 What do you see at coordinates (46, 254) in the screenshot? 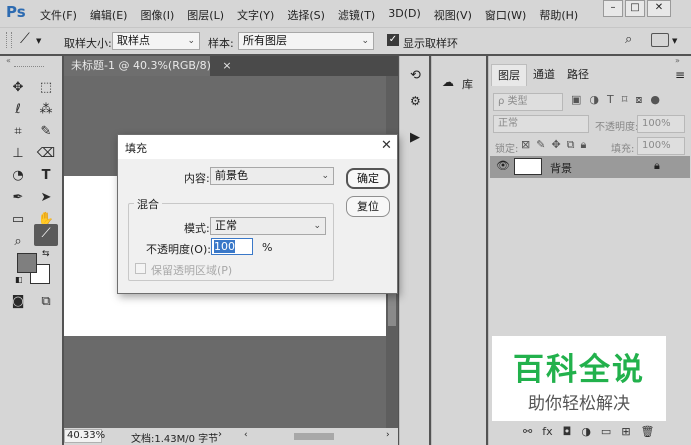
I see `swap-colors-icon: ⇆` at bounding box center [46, 254].